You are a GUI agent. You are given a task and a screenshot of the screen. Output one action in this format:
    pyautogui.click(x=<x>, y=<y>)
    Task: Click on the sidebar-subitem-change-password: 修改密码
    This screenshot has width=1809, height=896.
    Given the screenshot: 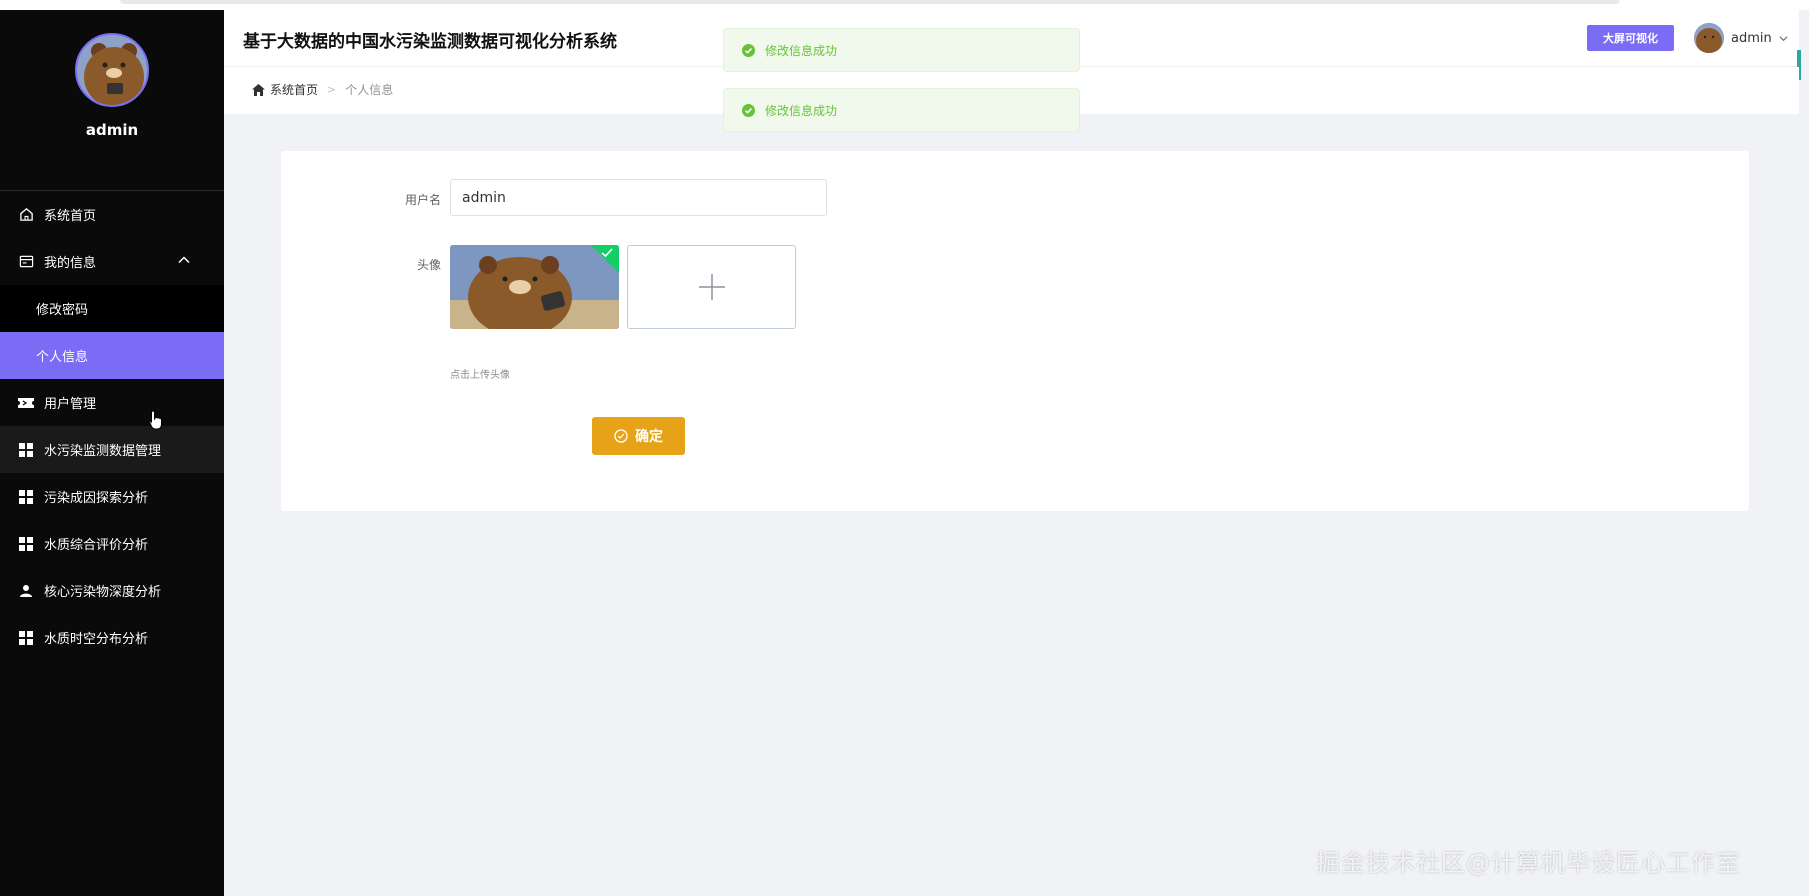 What is the action you would take?
    pyautogui.click(x=112, y=308)
    